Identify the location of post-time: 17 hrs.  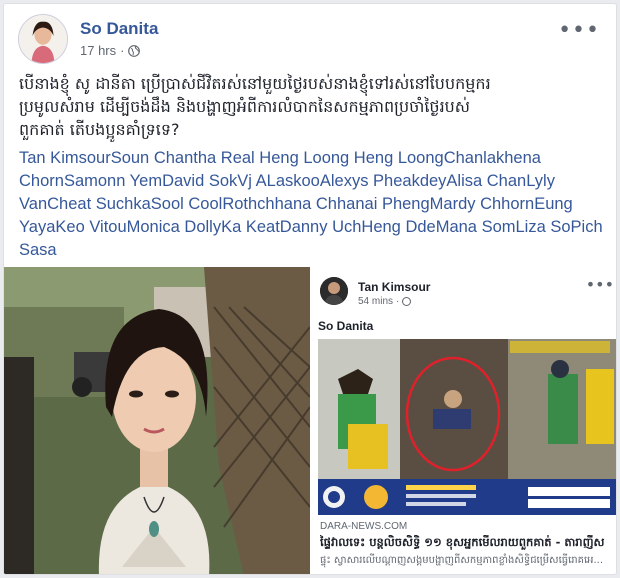
(98, 50).